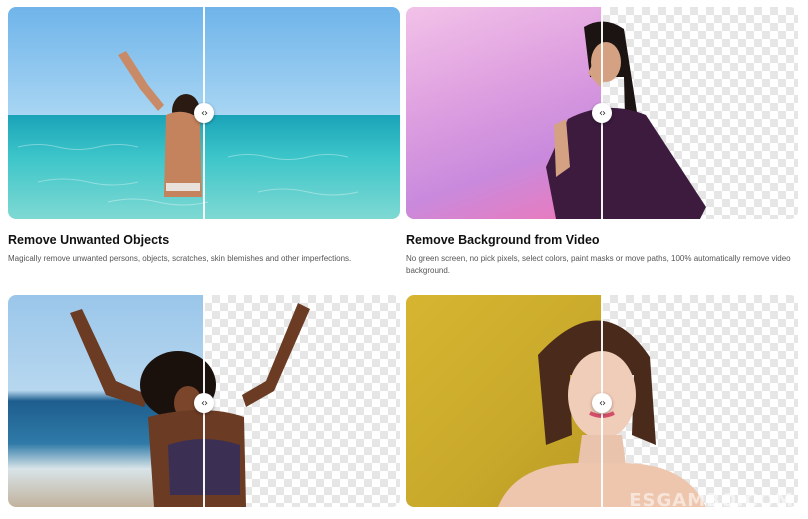  Describe the element at coordinates (89, 240) in the screenshot. I see `card-title: Remove Unwanted Objects` at that location.